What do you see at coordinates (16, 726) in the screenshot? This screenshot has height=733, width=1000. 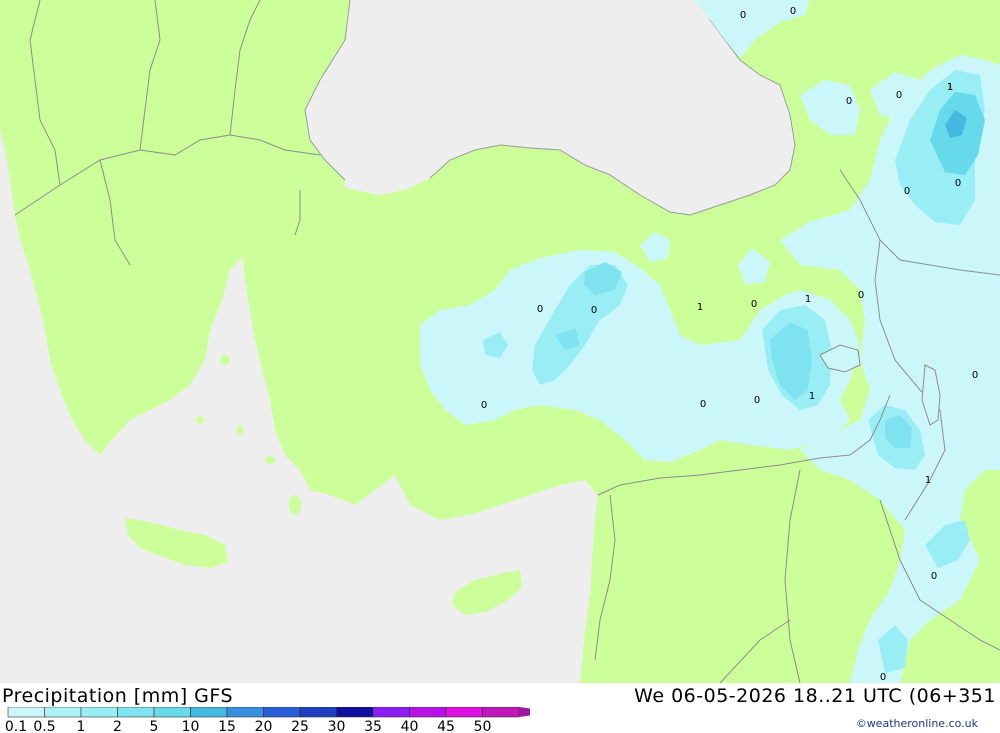 I see `legend-label: 0.1` at bounding box center [16, 726].